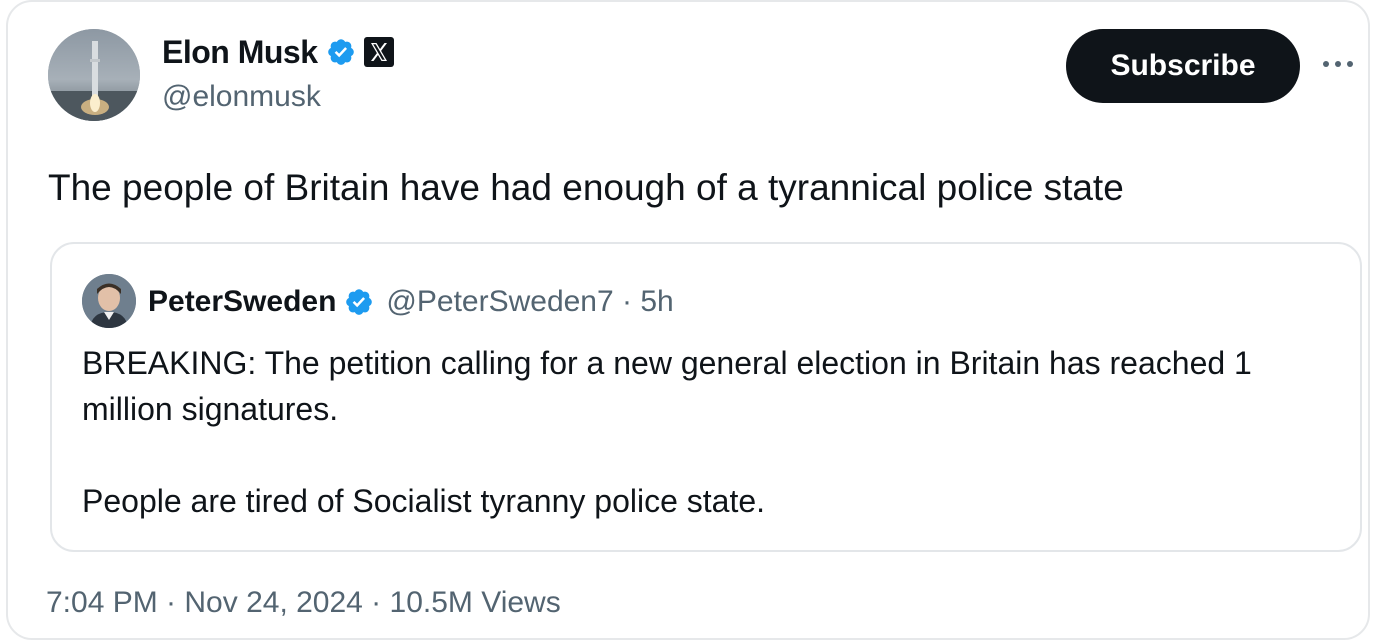 The image size is (1385, 640). Describe the element at coordinates (241, 97) in the screenshot. I see `author-handle: @elonmusk` at that location.